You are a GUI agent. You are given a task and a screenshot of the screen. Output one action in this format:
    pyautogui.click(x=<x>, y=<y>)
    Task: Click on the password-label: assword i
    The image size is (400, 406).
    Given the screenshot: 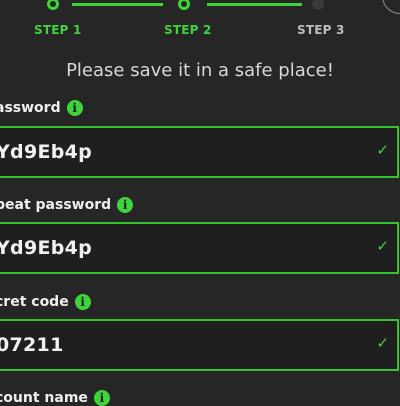 What is the action you would take?
    pyautogui.click(x=41, y=108)
    